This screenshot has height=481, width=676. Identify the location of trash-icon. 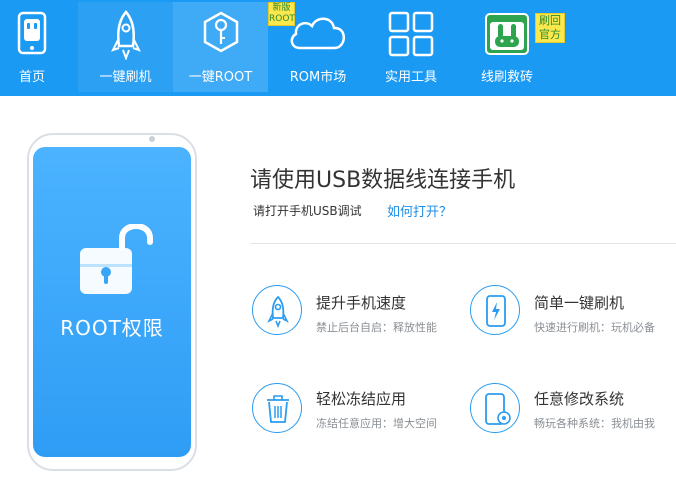
(277, 408).